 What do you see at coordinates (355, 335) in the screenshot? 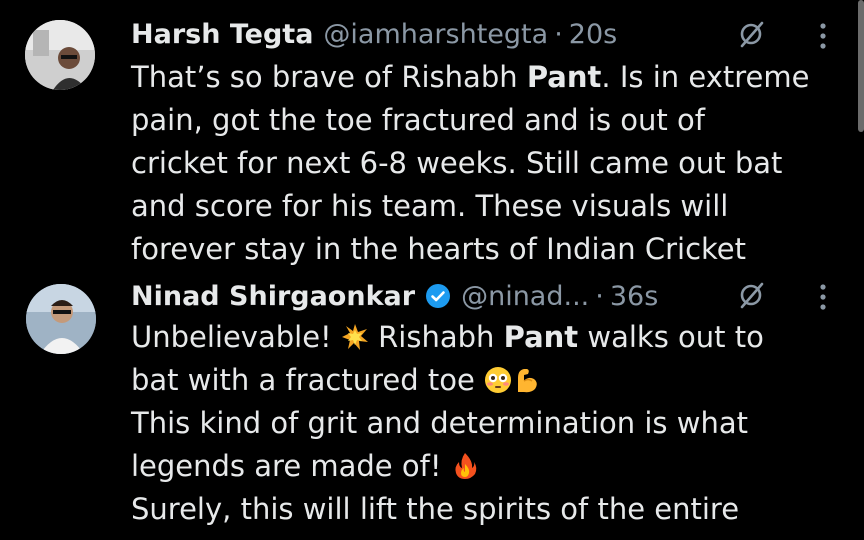
I see `collision-emoji` at bounding box center [355, 335].